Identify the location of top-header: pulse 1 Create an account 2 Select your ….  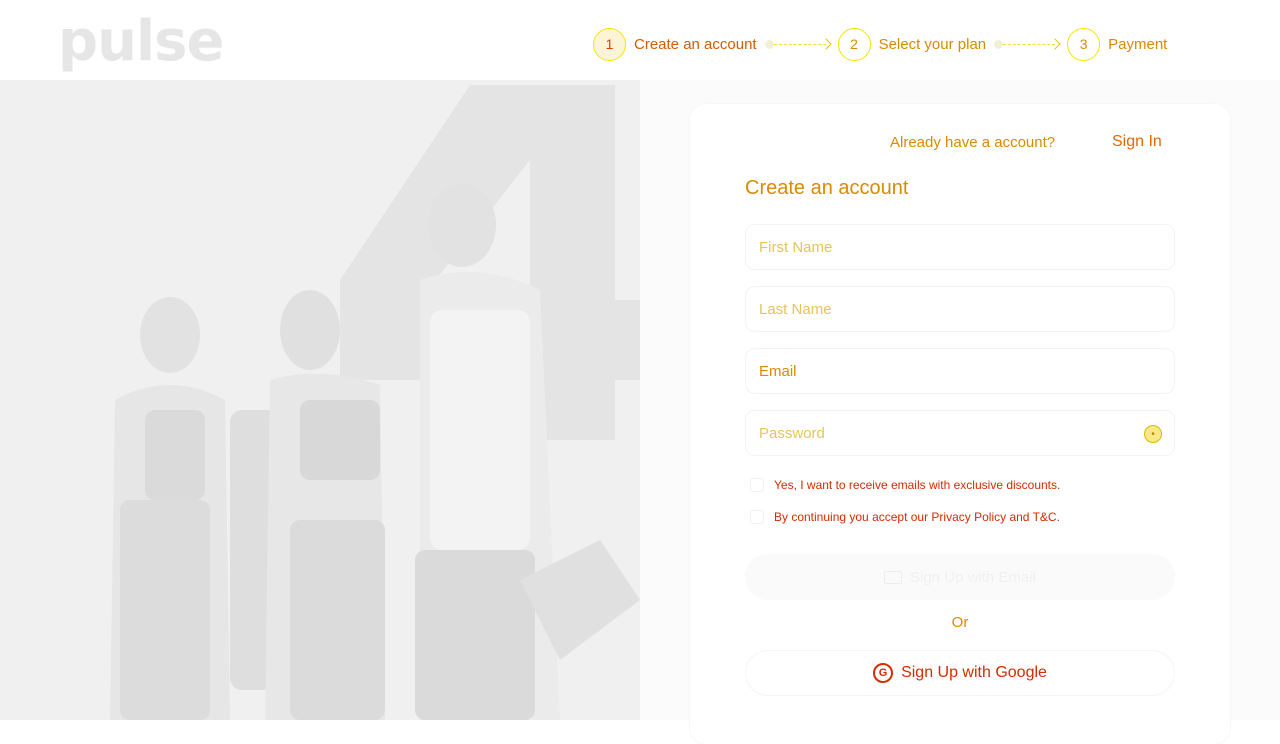
(640, 40).